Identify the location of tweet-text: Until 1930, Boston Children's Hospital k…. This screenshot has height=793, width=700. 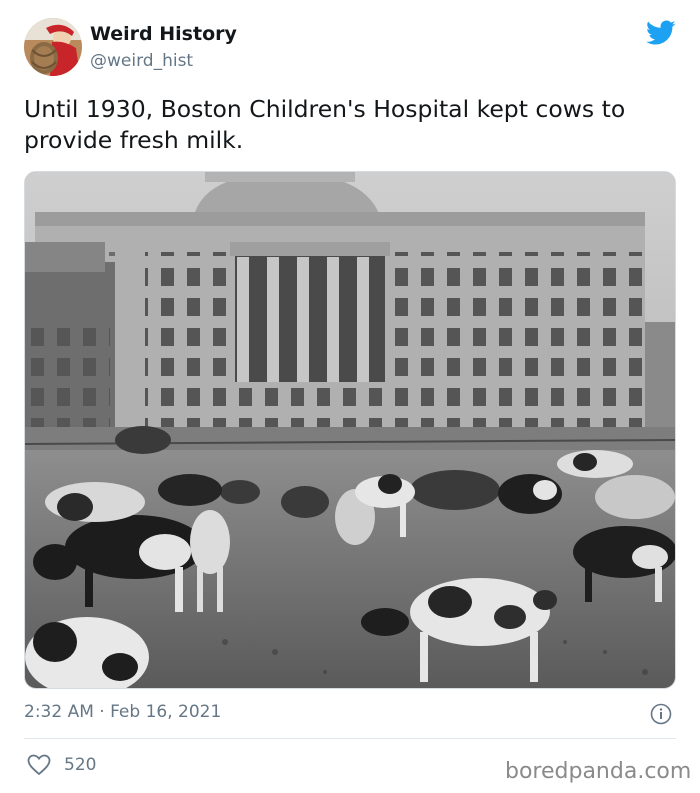
(325, 124).